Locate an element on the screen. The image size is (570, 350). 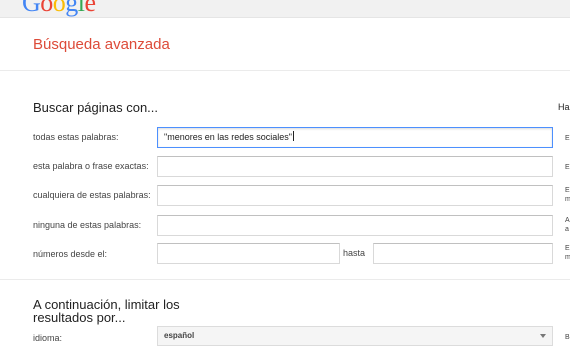
label-numbers-from: números desde el: is located at coordinates (70, 254).